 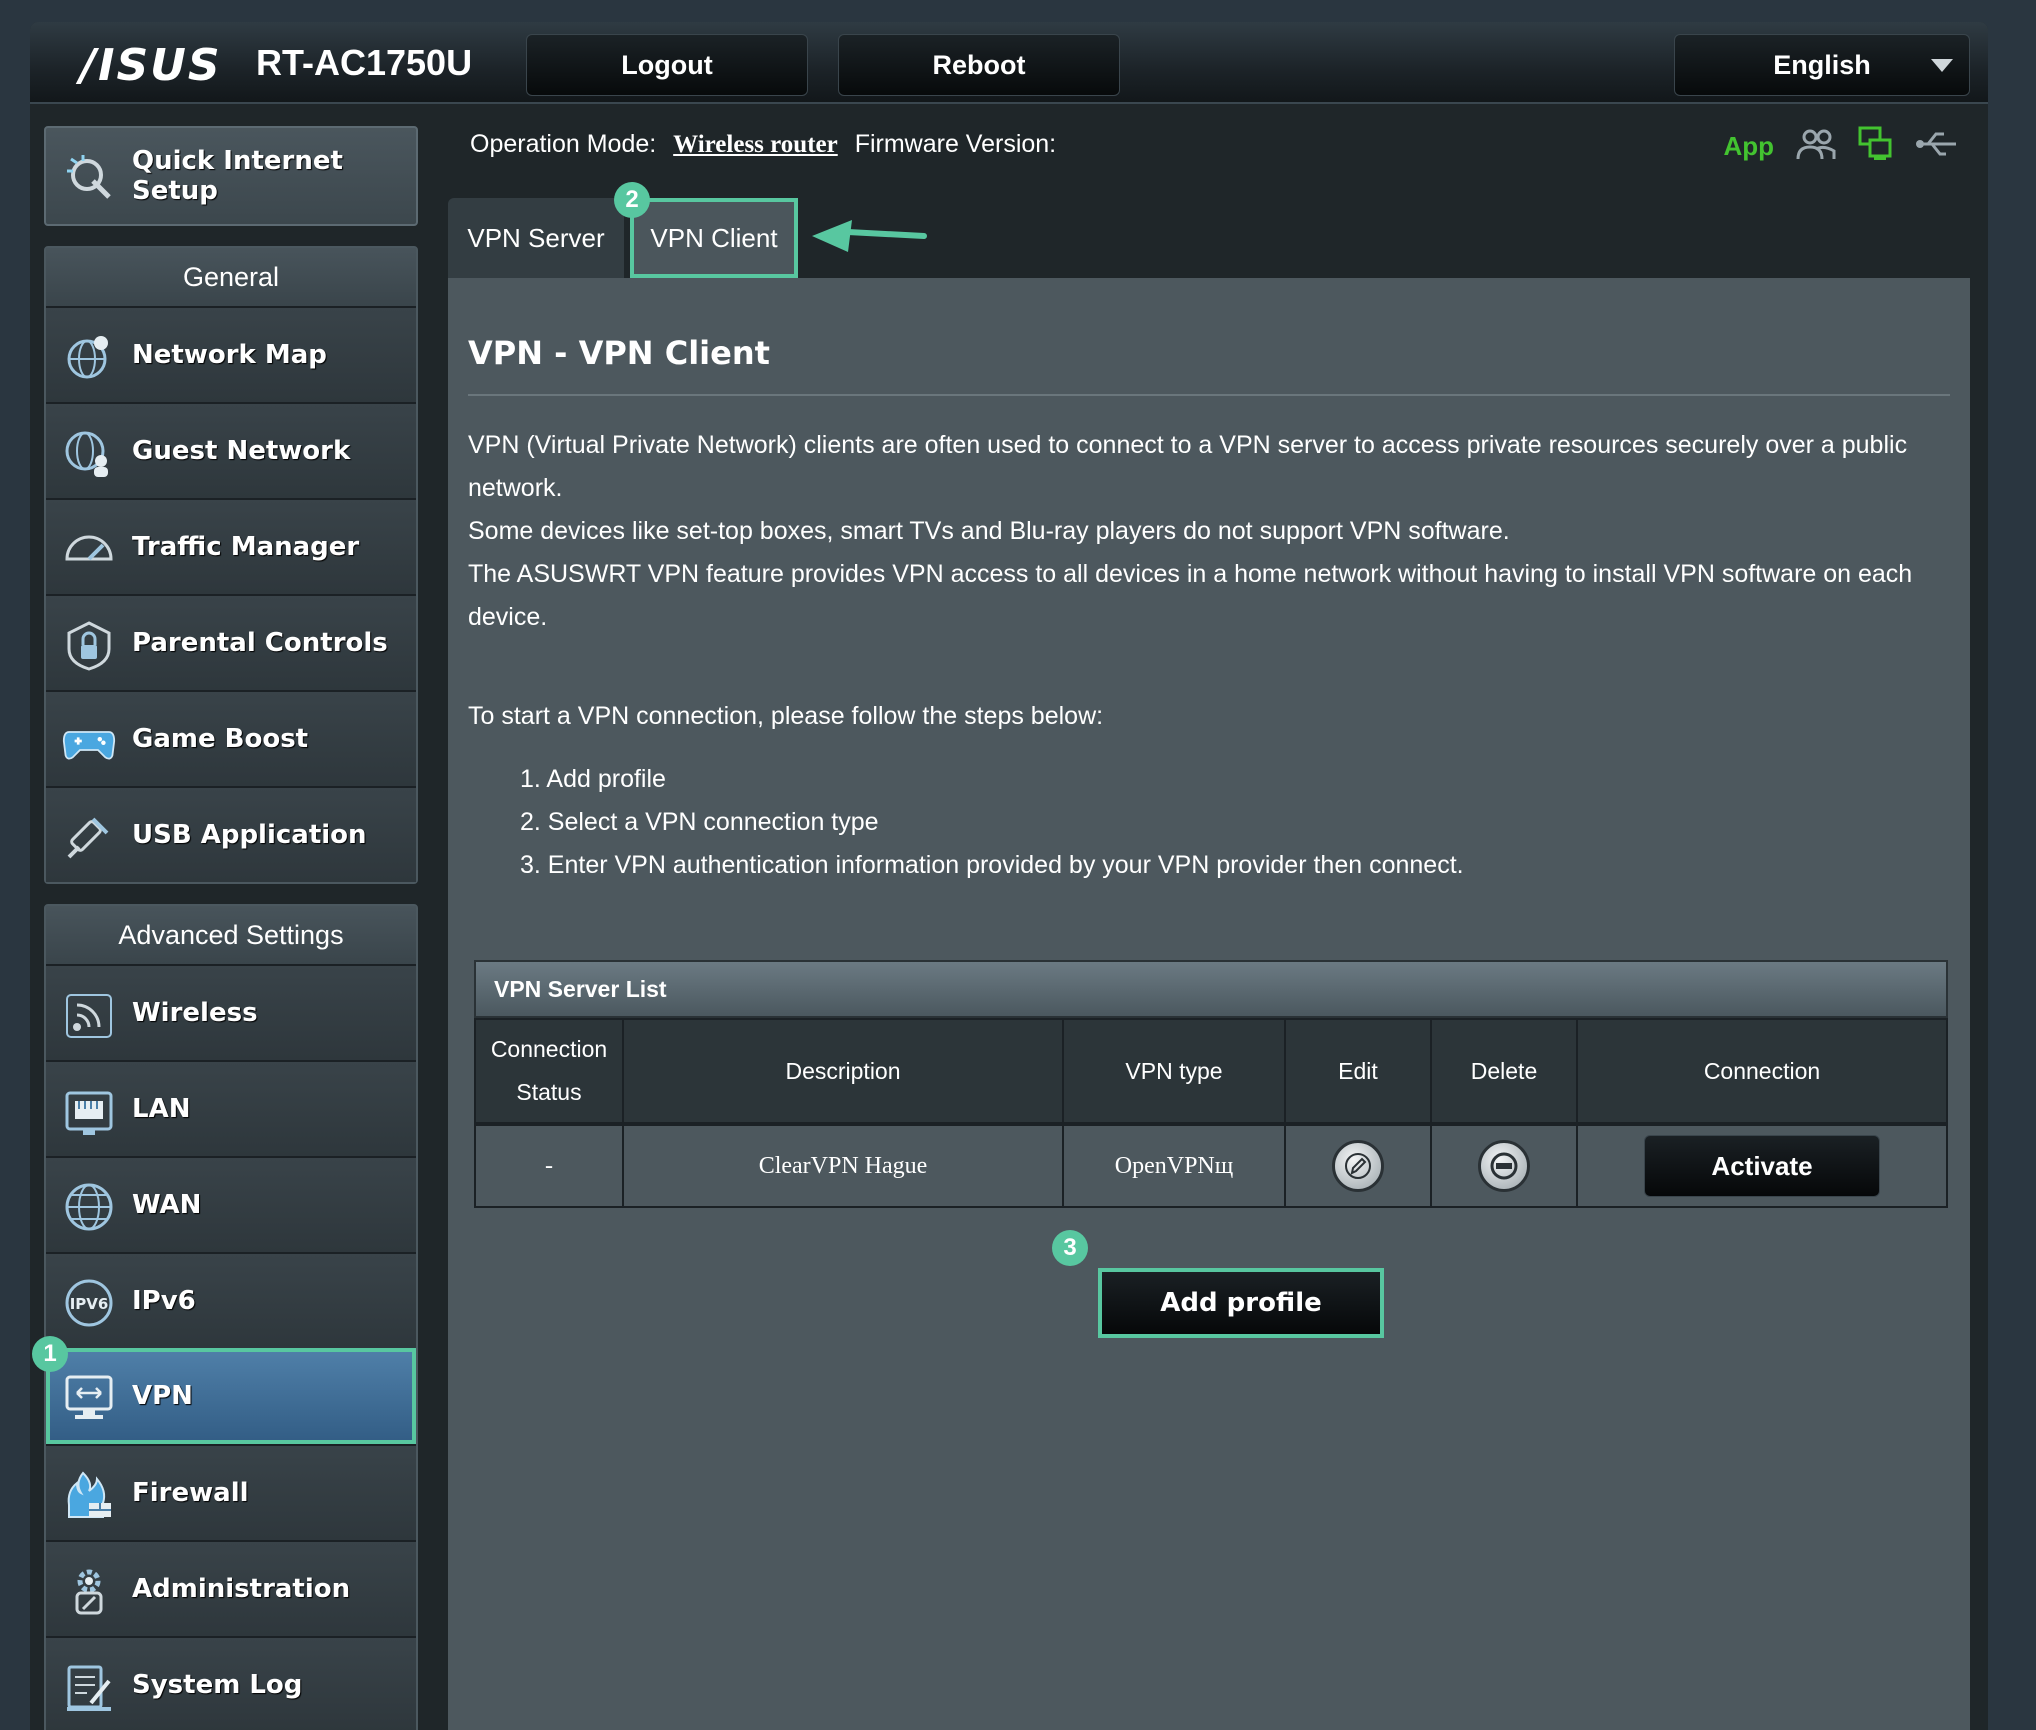 What do you see at coordinates (1070, 1248) in the screenshot?
I see `step-badge-3: 3` at bounding box center [1070, 1248].